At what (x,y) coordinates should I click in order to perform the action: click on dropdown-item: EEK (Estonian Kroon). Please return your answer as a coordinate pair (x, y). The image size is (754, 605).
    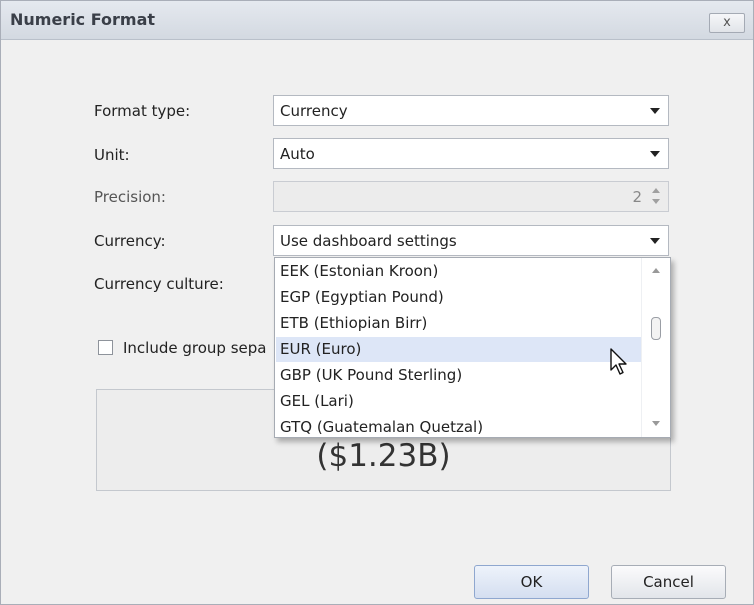
    Looking at the image, I should click on (460, 271).